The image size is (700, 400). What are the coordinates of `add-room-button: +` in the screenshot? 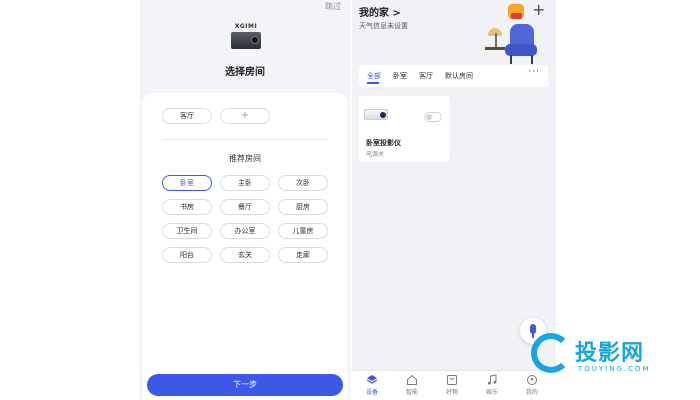 It's located at (245, 116).